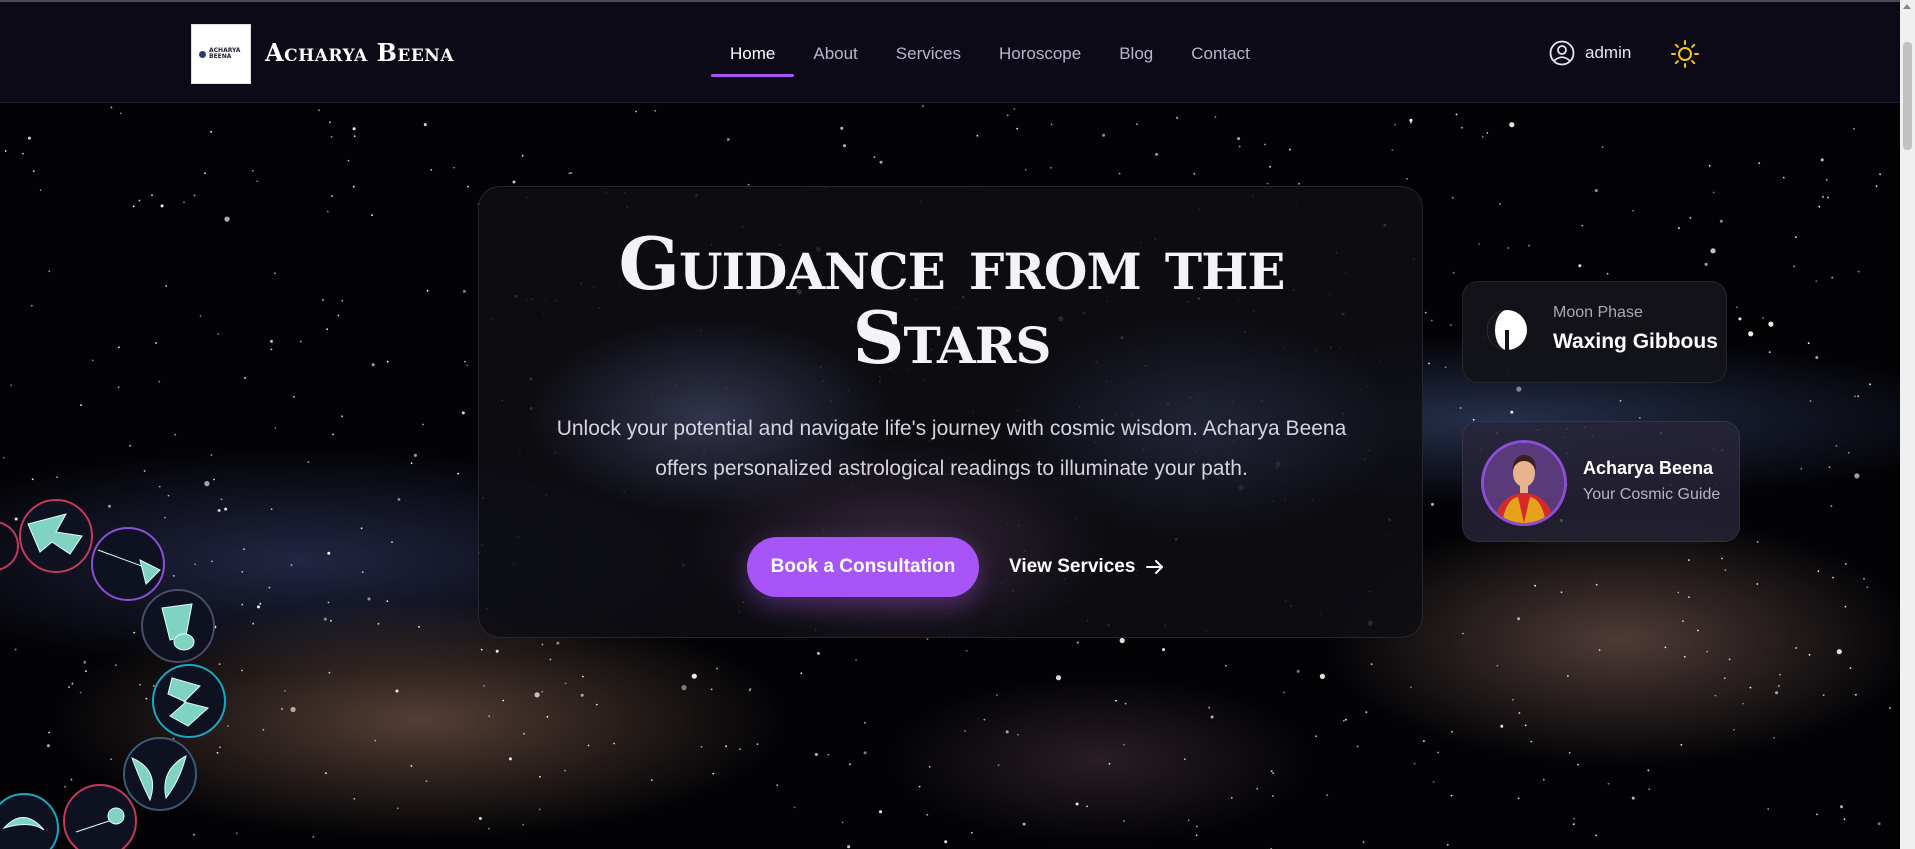 This screenshot has height=849, width=1915. I want to click on brand-name: Acharya Beena, so click(359, 52).